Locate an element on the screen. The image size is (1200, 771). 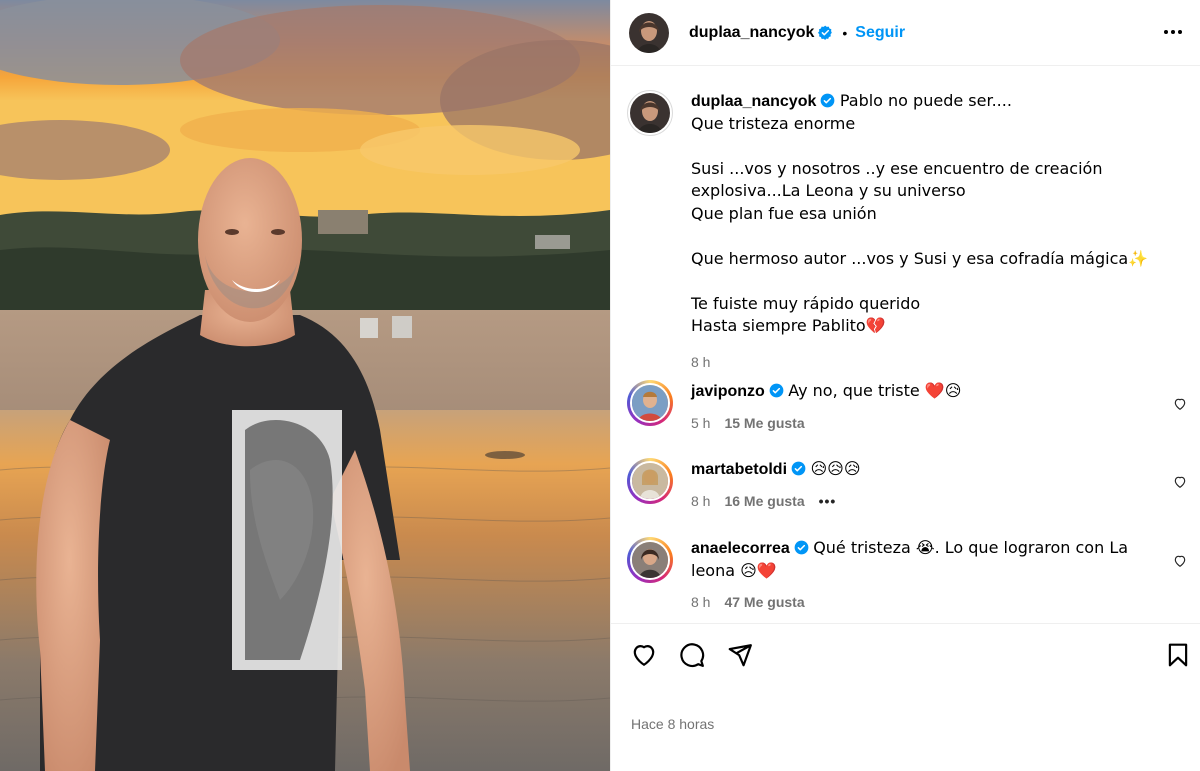
bookmark-icon is located at coordinates (1178, 655).